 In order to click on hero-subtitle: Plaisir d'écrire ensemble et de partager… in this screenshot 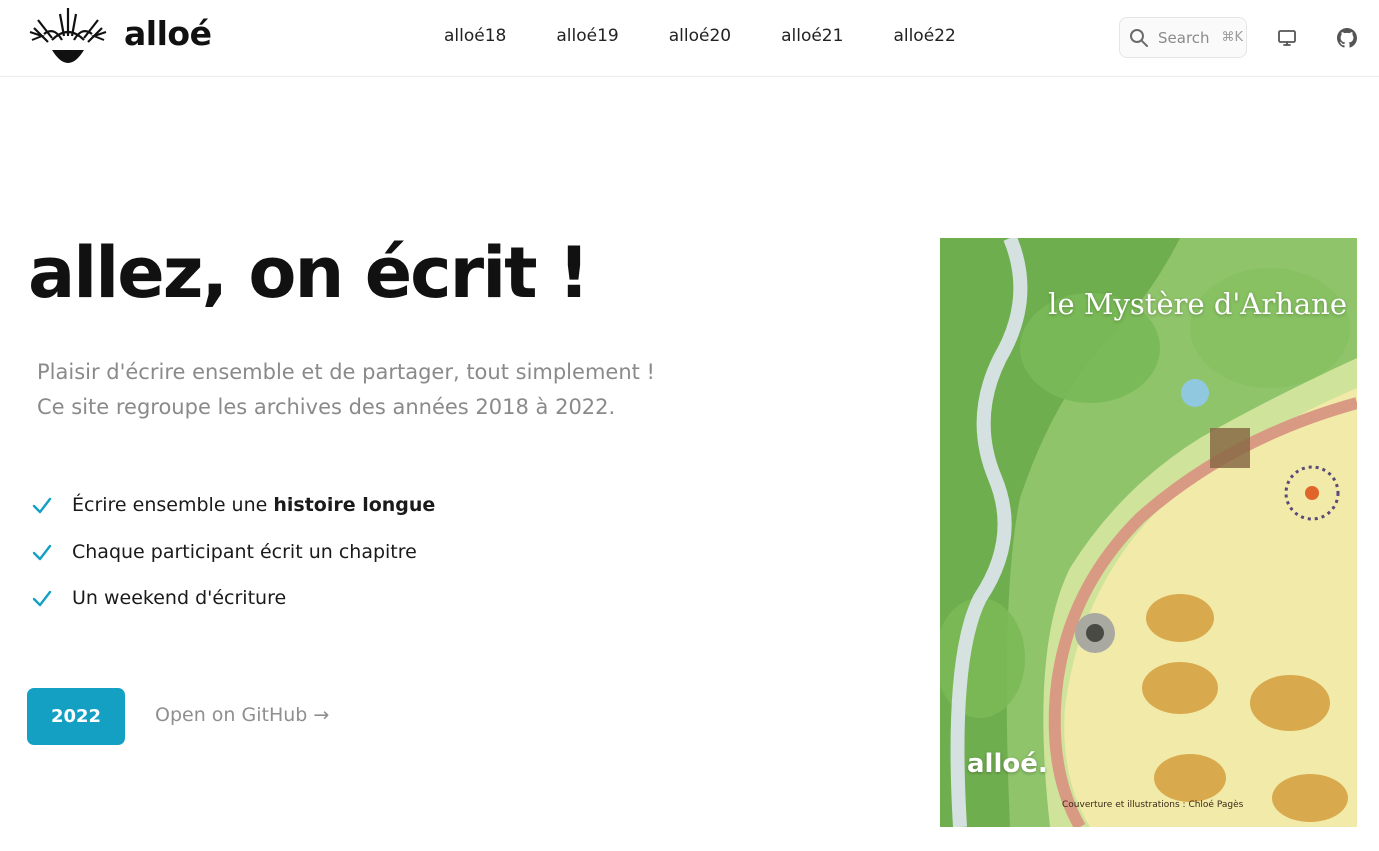, I will do `click(346, 390)`.